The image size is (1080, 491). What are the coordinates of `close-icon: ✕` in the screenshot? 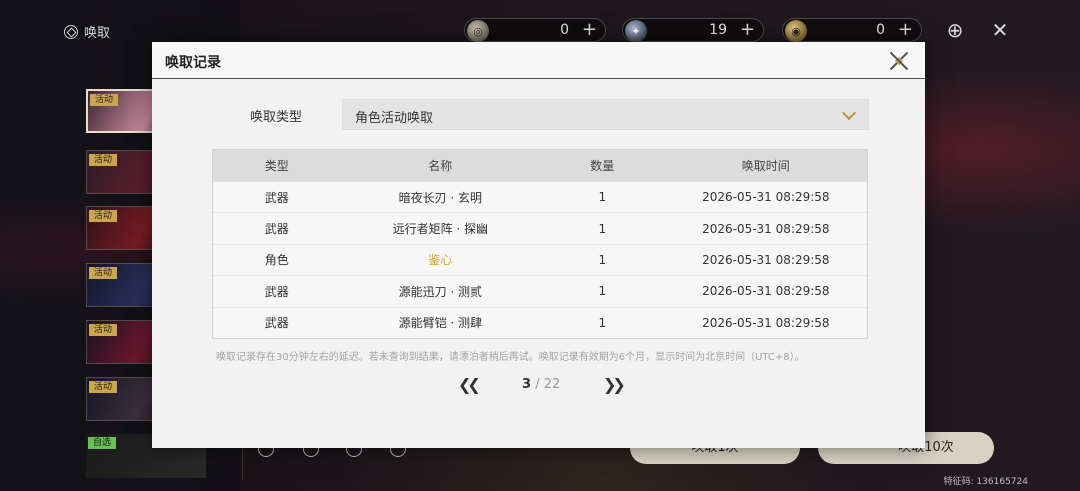 It's located at (1000, 30).